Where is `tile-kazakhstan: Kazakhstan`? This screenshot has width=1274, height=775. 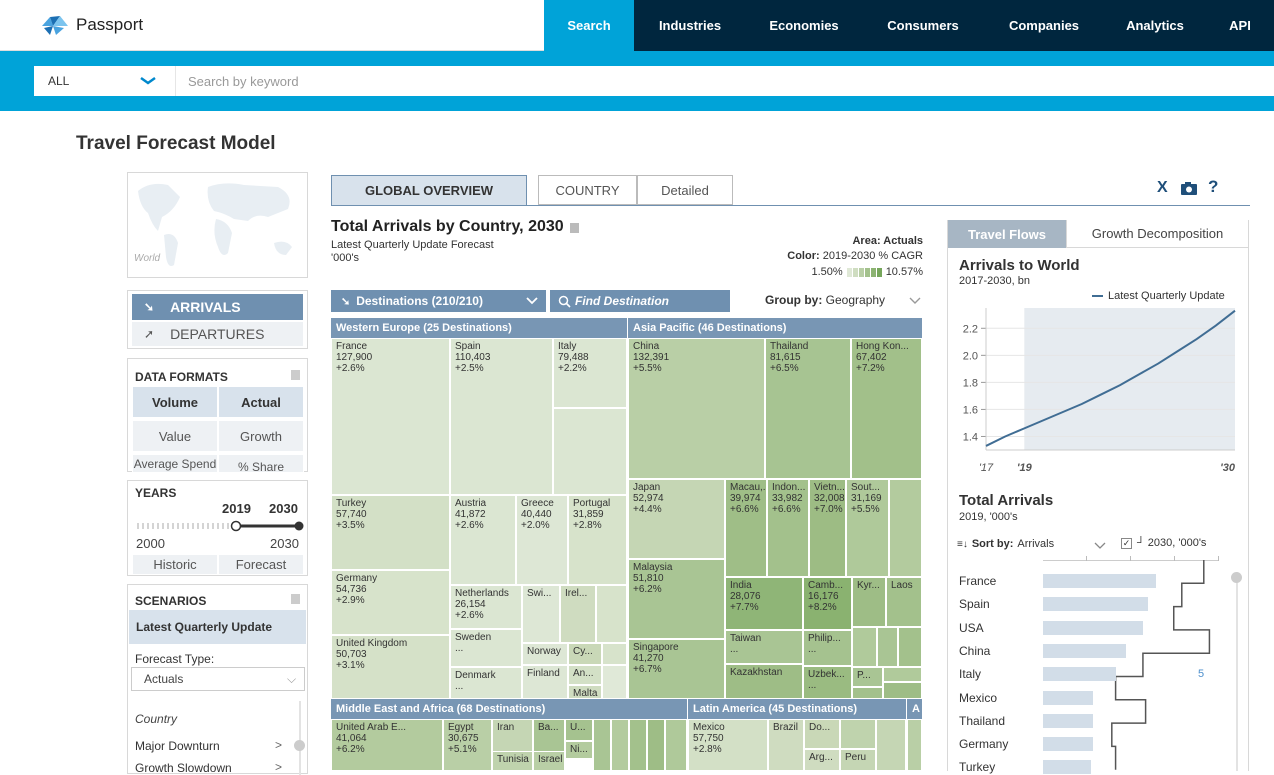
tile-kazakhstan: Kazakhstan is located at coordinates (764, 681).